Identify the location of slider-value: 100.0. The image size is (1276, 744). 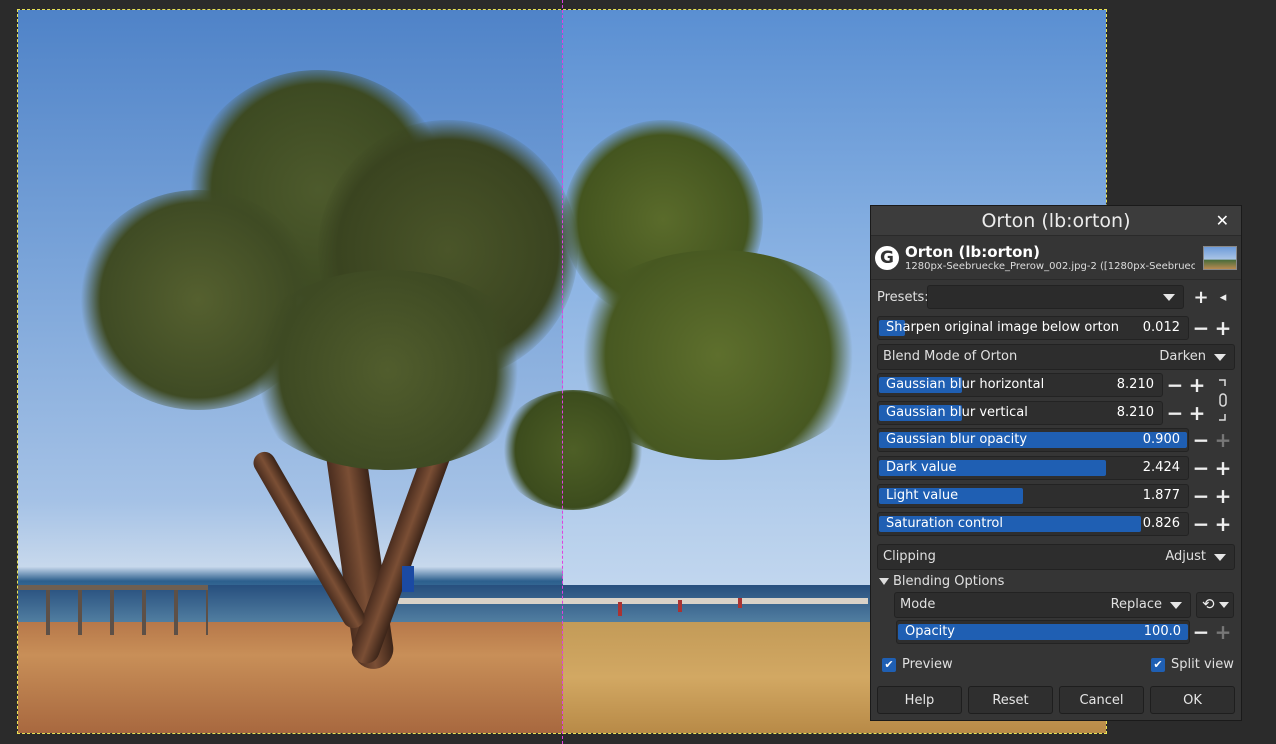
(1162, 631).